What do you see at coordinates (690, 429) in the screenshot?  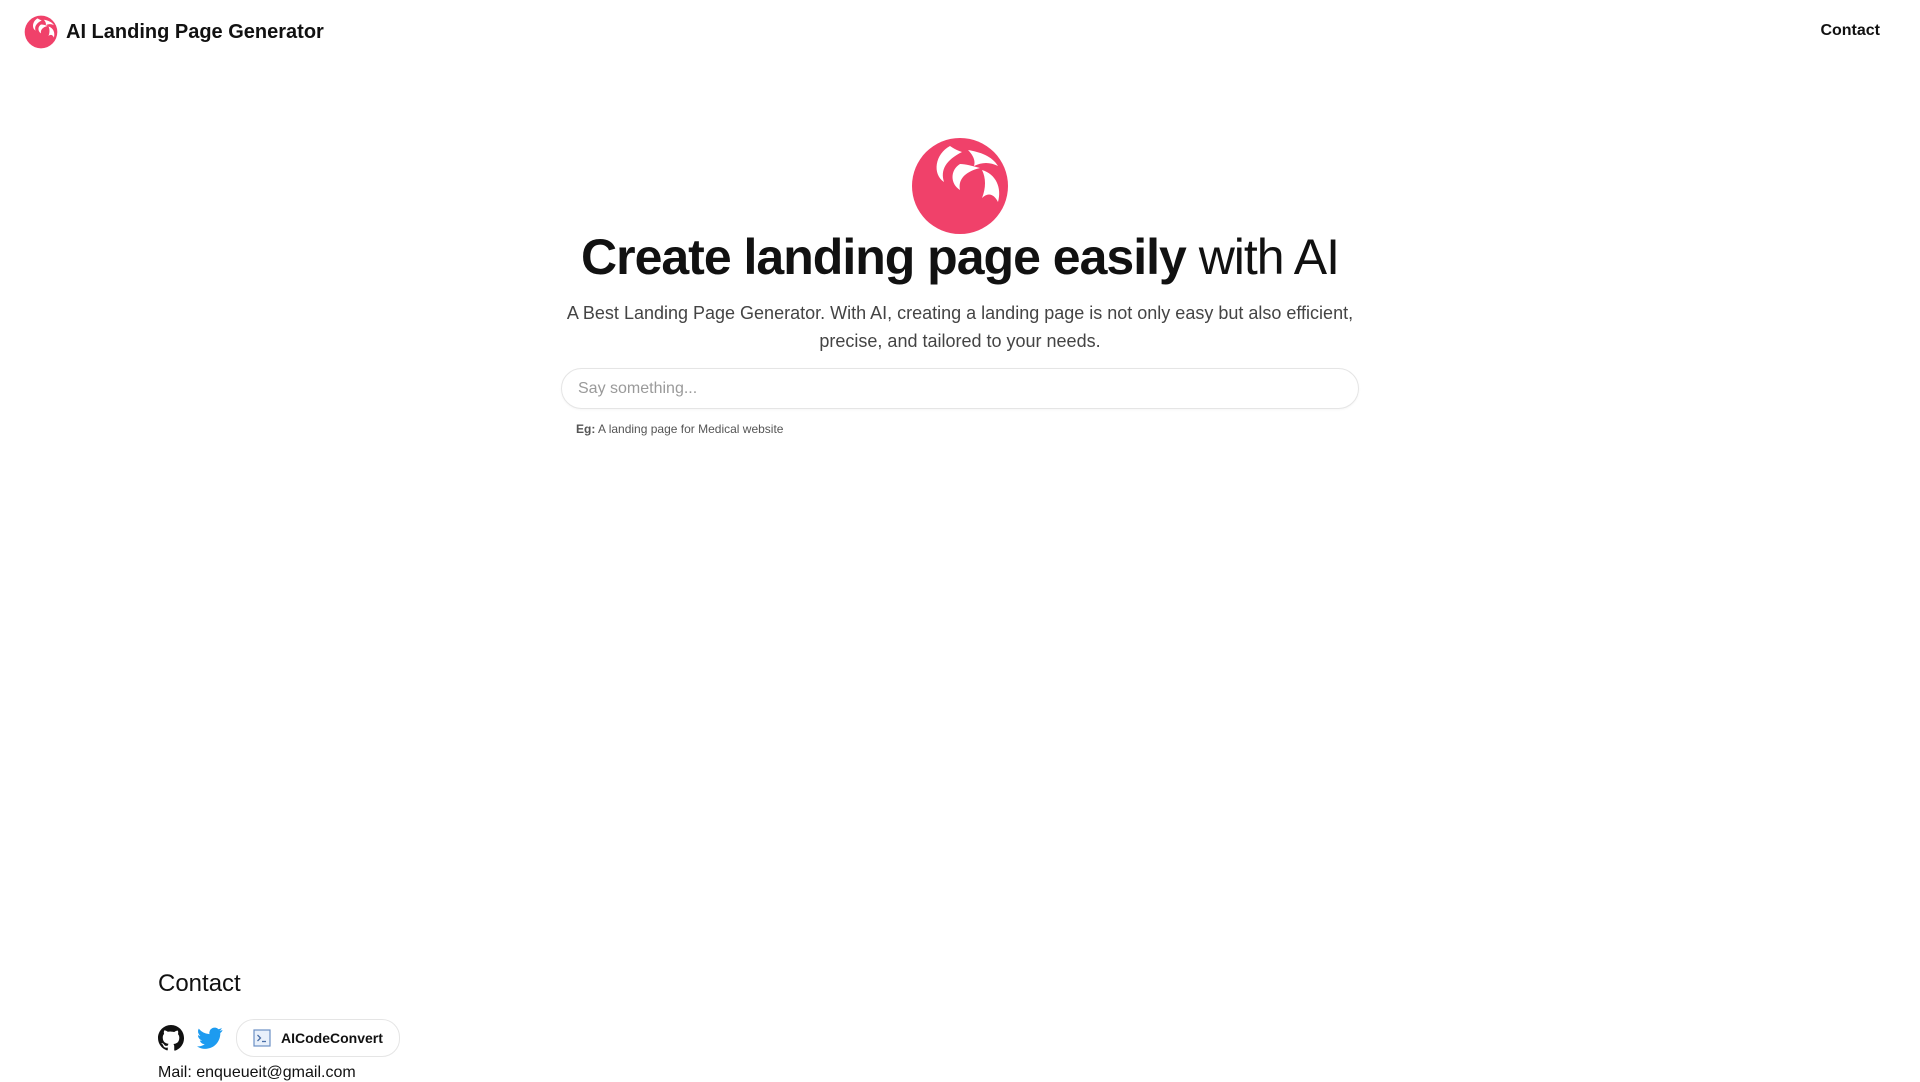 I see `example-text: A landing page for Medical website` at bounding box center [690, 429].